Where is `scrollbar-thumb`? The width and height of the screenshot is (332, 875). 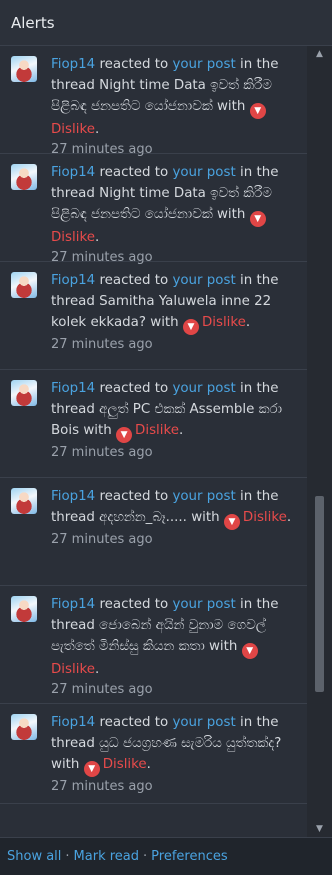 scrollbar-thumb is located at coordinates (319, 594).